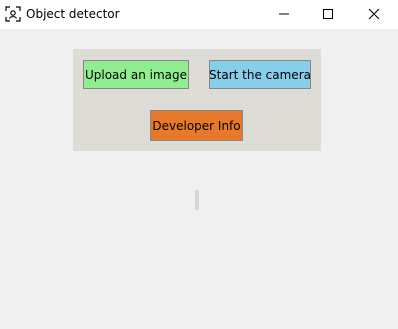  What do you see at coordinates (136, 74) in the screenshot?
I see `upload-image-button: Upload an image` at bounding box center [136, 74].